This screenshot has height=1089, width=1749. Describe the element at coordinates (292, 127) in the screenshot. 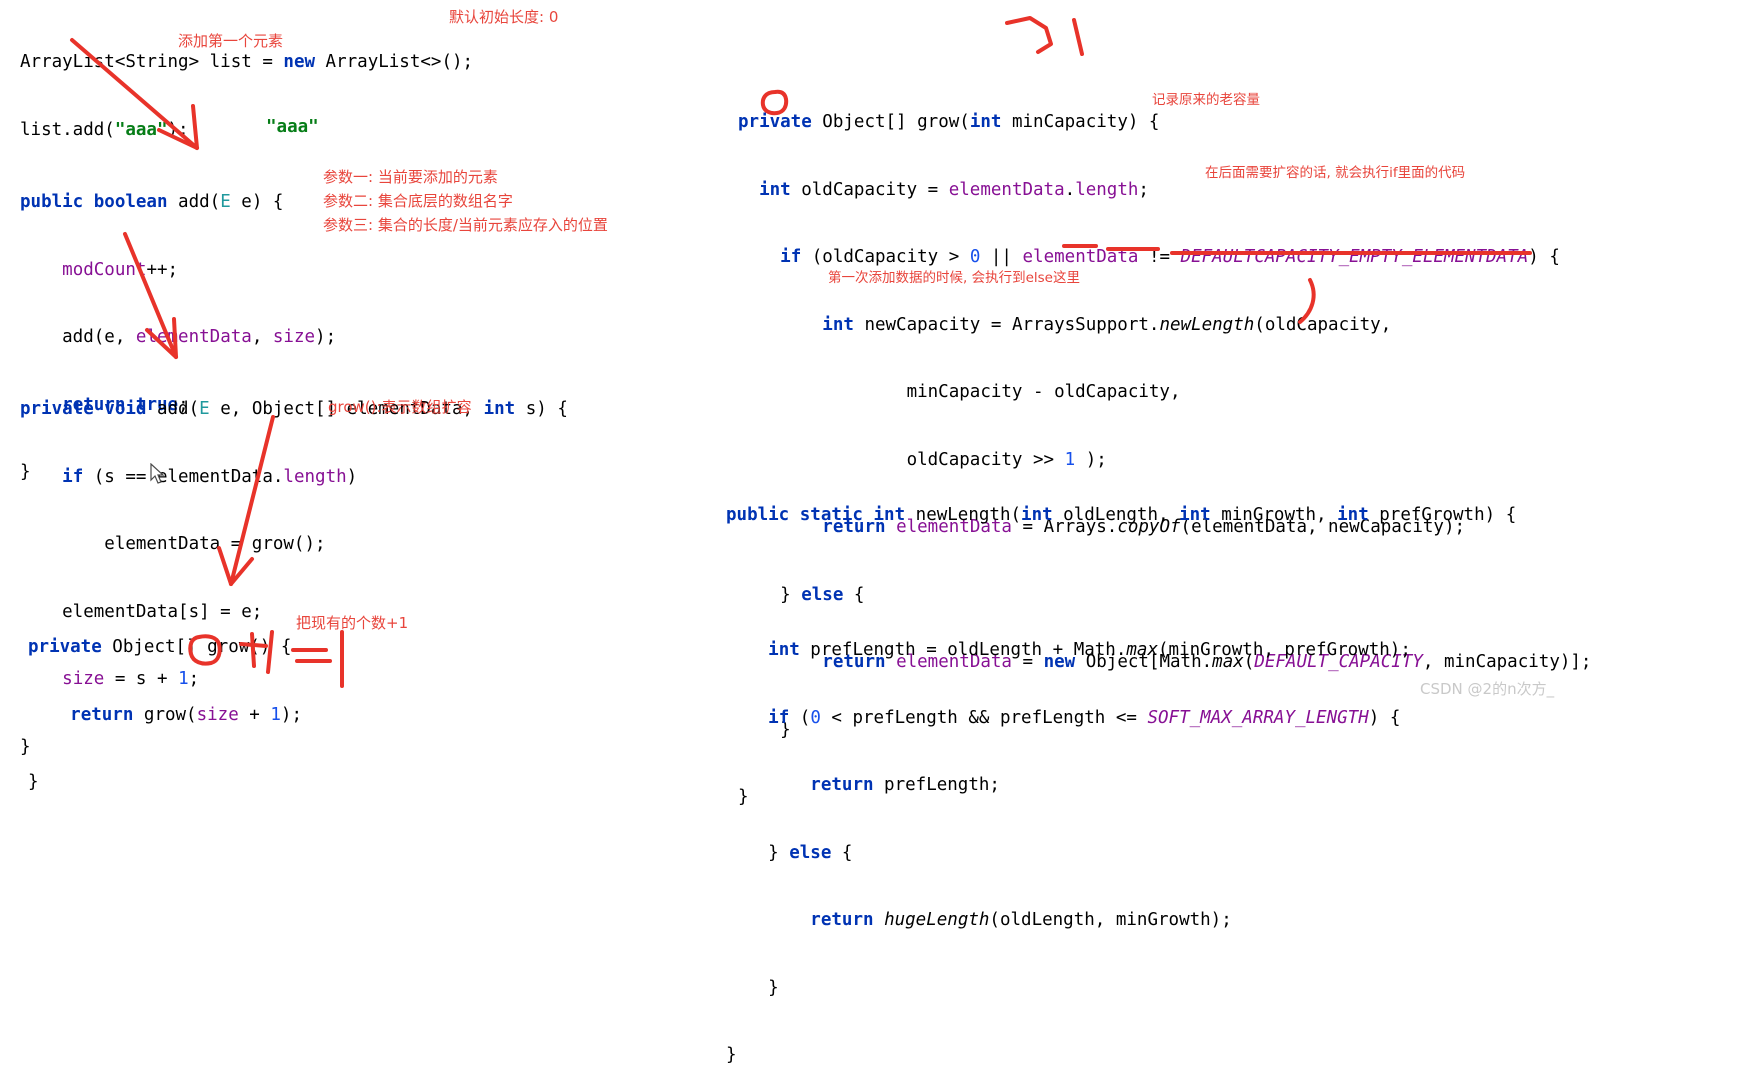

I see `floating-string-literal: "aaa"` at that location.